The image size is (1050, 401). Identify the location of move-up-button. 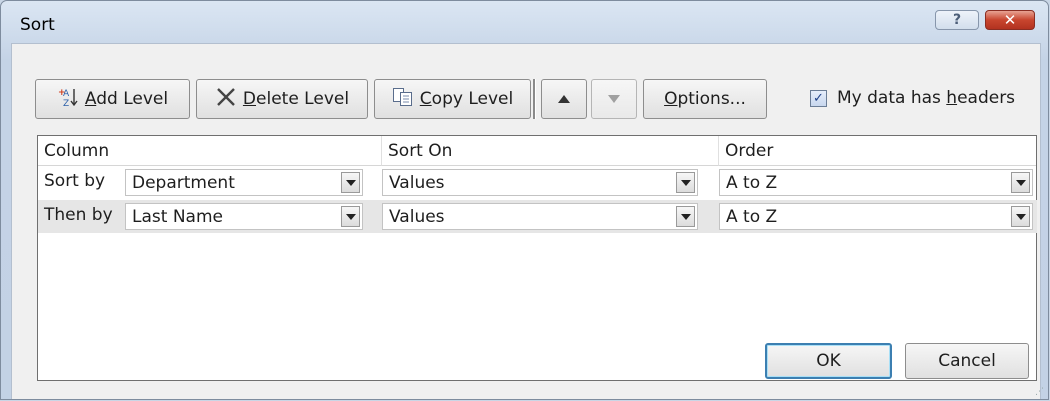
(564, 99).